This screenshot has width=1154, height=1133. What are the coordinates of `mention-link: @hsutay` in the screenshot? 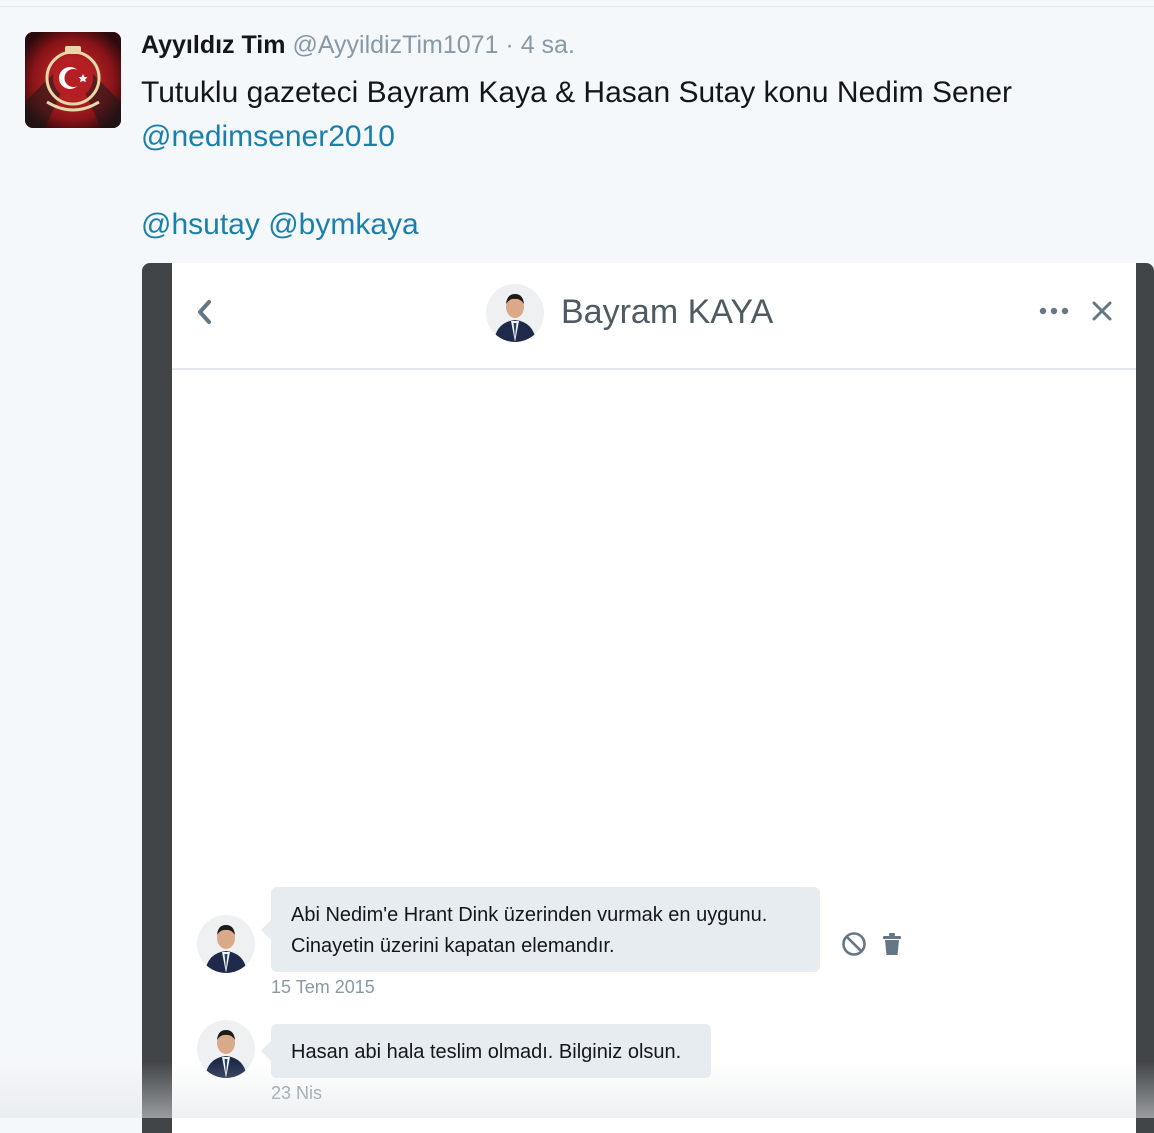 It's located at (200, 224).